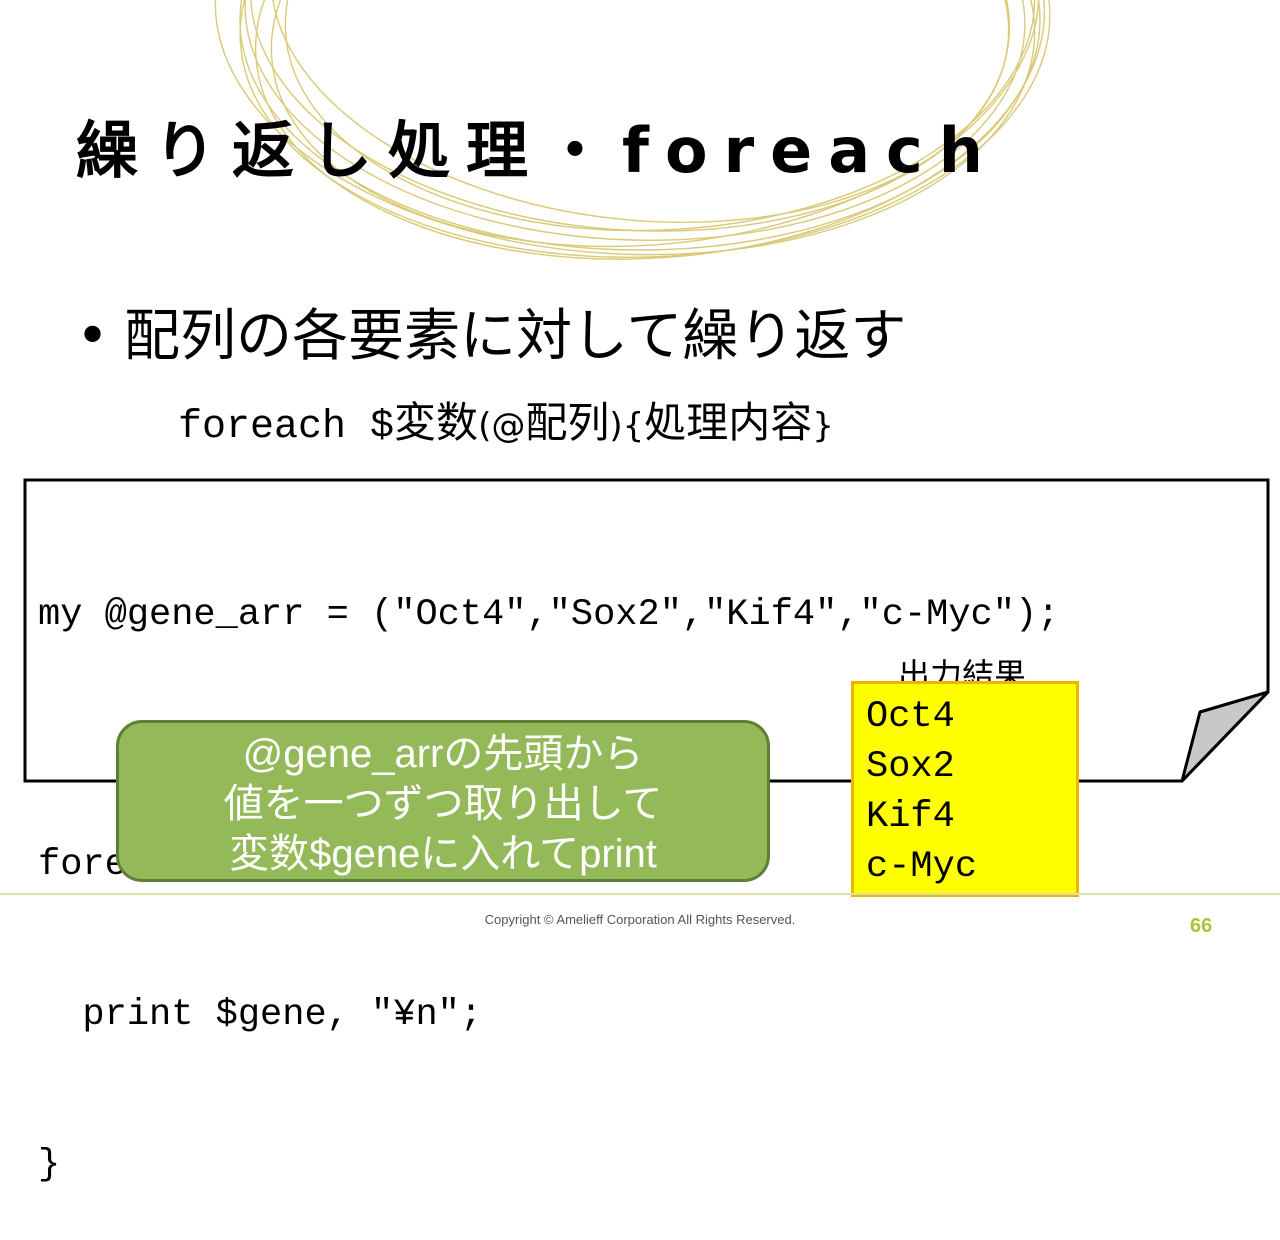 This screenshot has height=1240, width=1280. I want to click on output-box: Oct4 Sox2 Kif4 c-Myc, so click(965, 789).